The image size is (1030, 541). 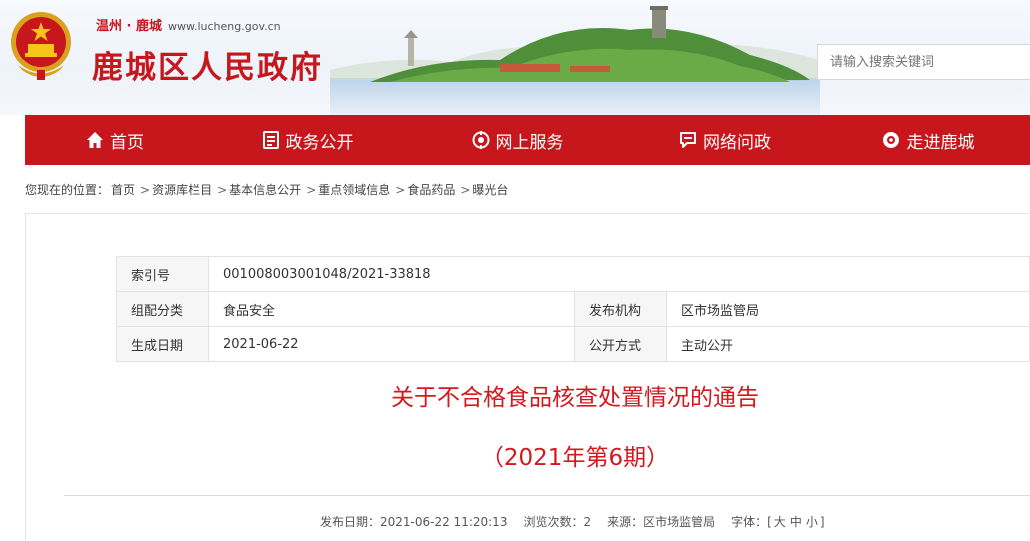 I want to click on brand-subtitle: 温州 · 鹿城 www.lucheng.gov.cn, so click(x=188, y=24).